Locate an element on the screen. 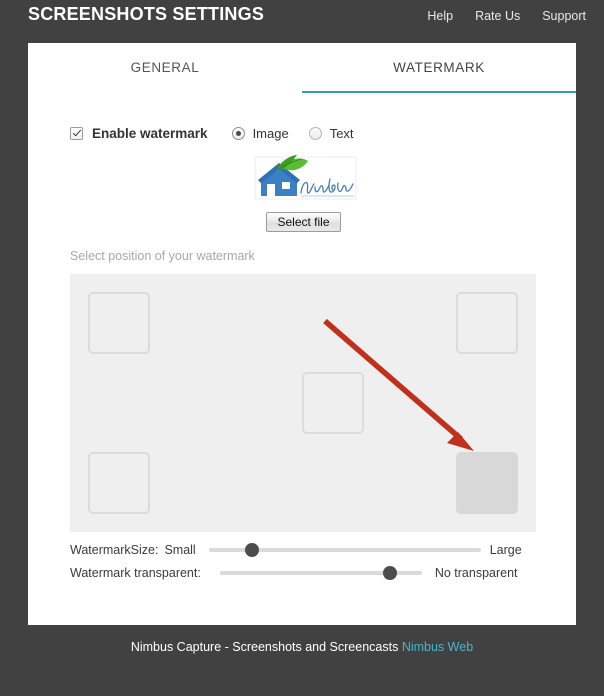  position-option-bottom-right is located at coordinates (487, 483).